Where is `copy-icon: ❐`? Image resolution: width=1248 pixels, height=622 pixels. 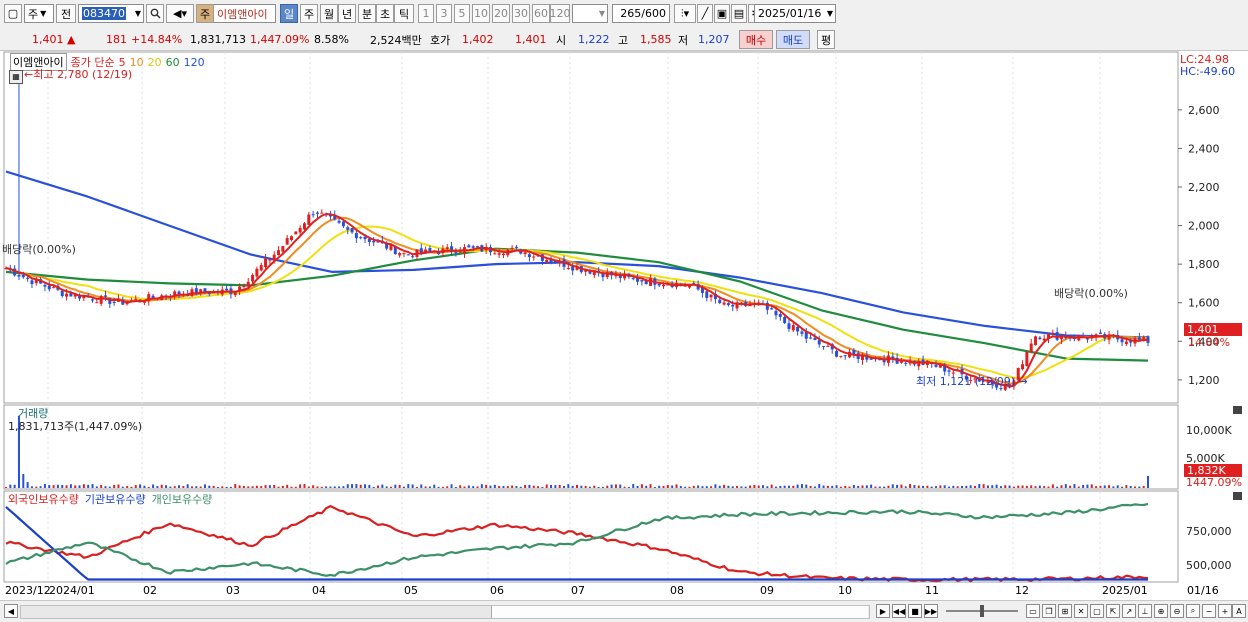 copy-icon: ❐ is located at coordinates (1049, 611).